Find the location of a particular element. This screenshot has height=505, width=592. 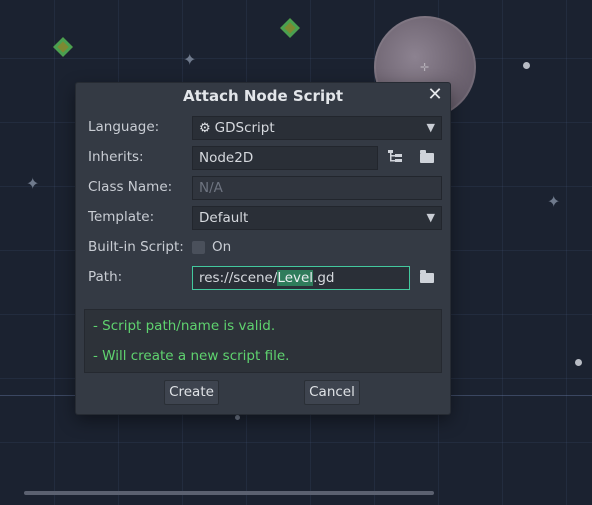

path-suffix: .gd is located at coordinates (324, 278).